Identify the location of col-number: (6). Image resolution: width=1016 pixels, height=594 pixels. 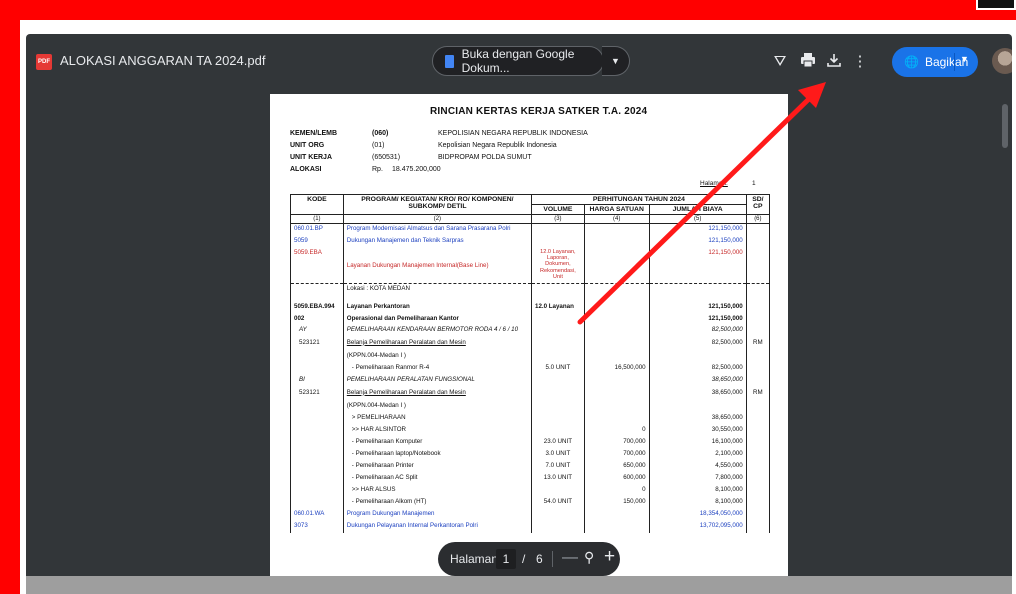
(758, 219).